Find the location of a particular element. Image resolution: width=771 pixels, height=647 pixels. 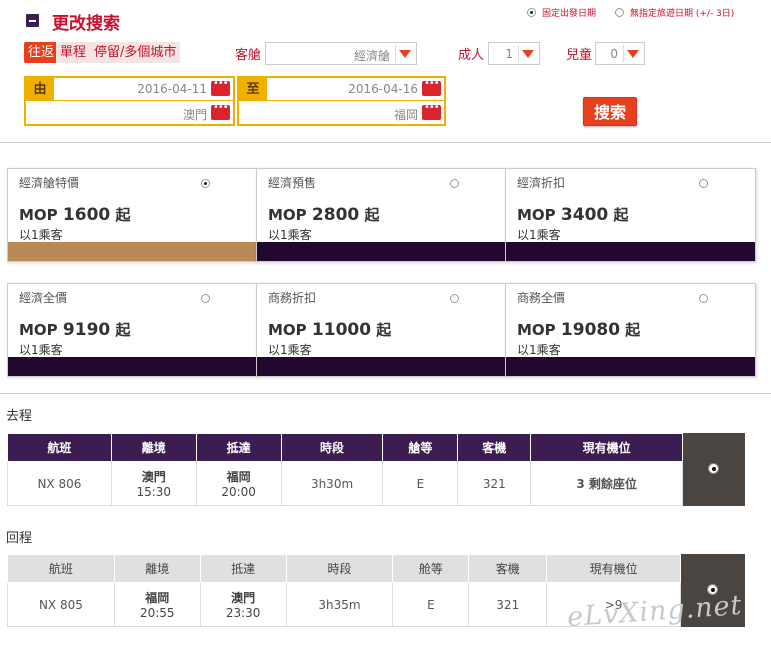

outbound-title: 去程 is located at coordinates (19, 416).